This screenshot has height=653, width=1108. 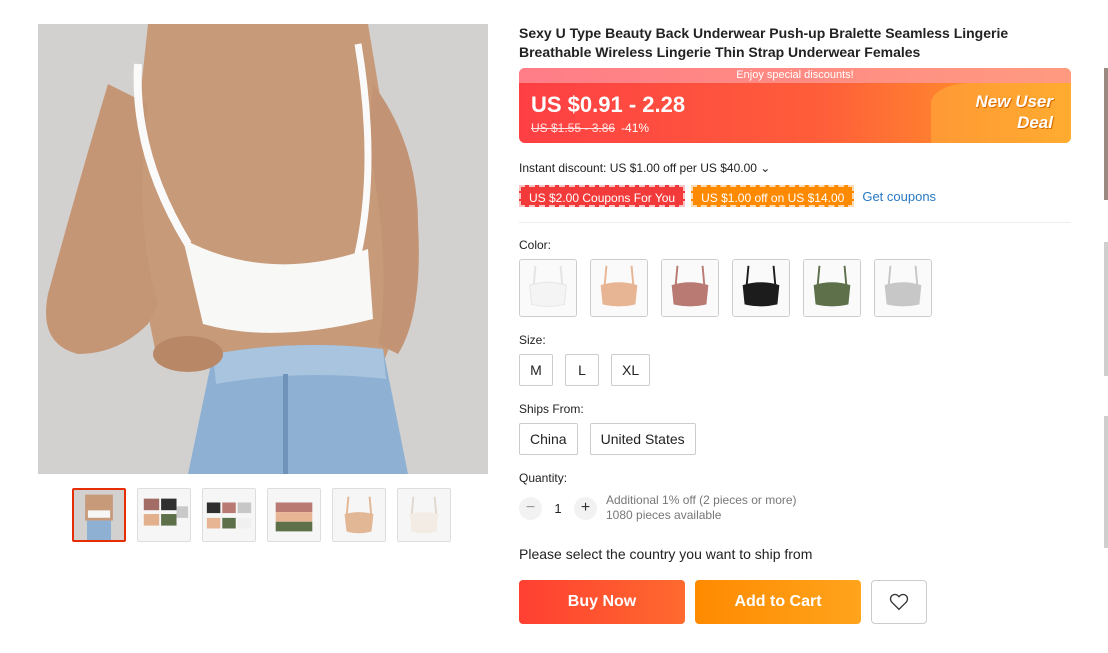 What do you see at coordinates (761, 288) in the screenshot?
I see `color-swatch-black` at bounding box center [761, 288].